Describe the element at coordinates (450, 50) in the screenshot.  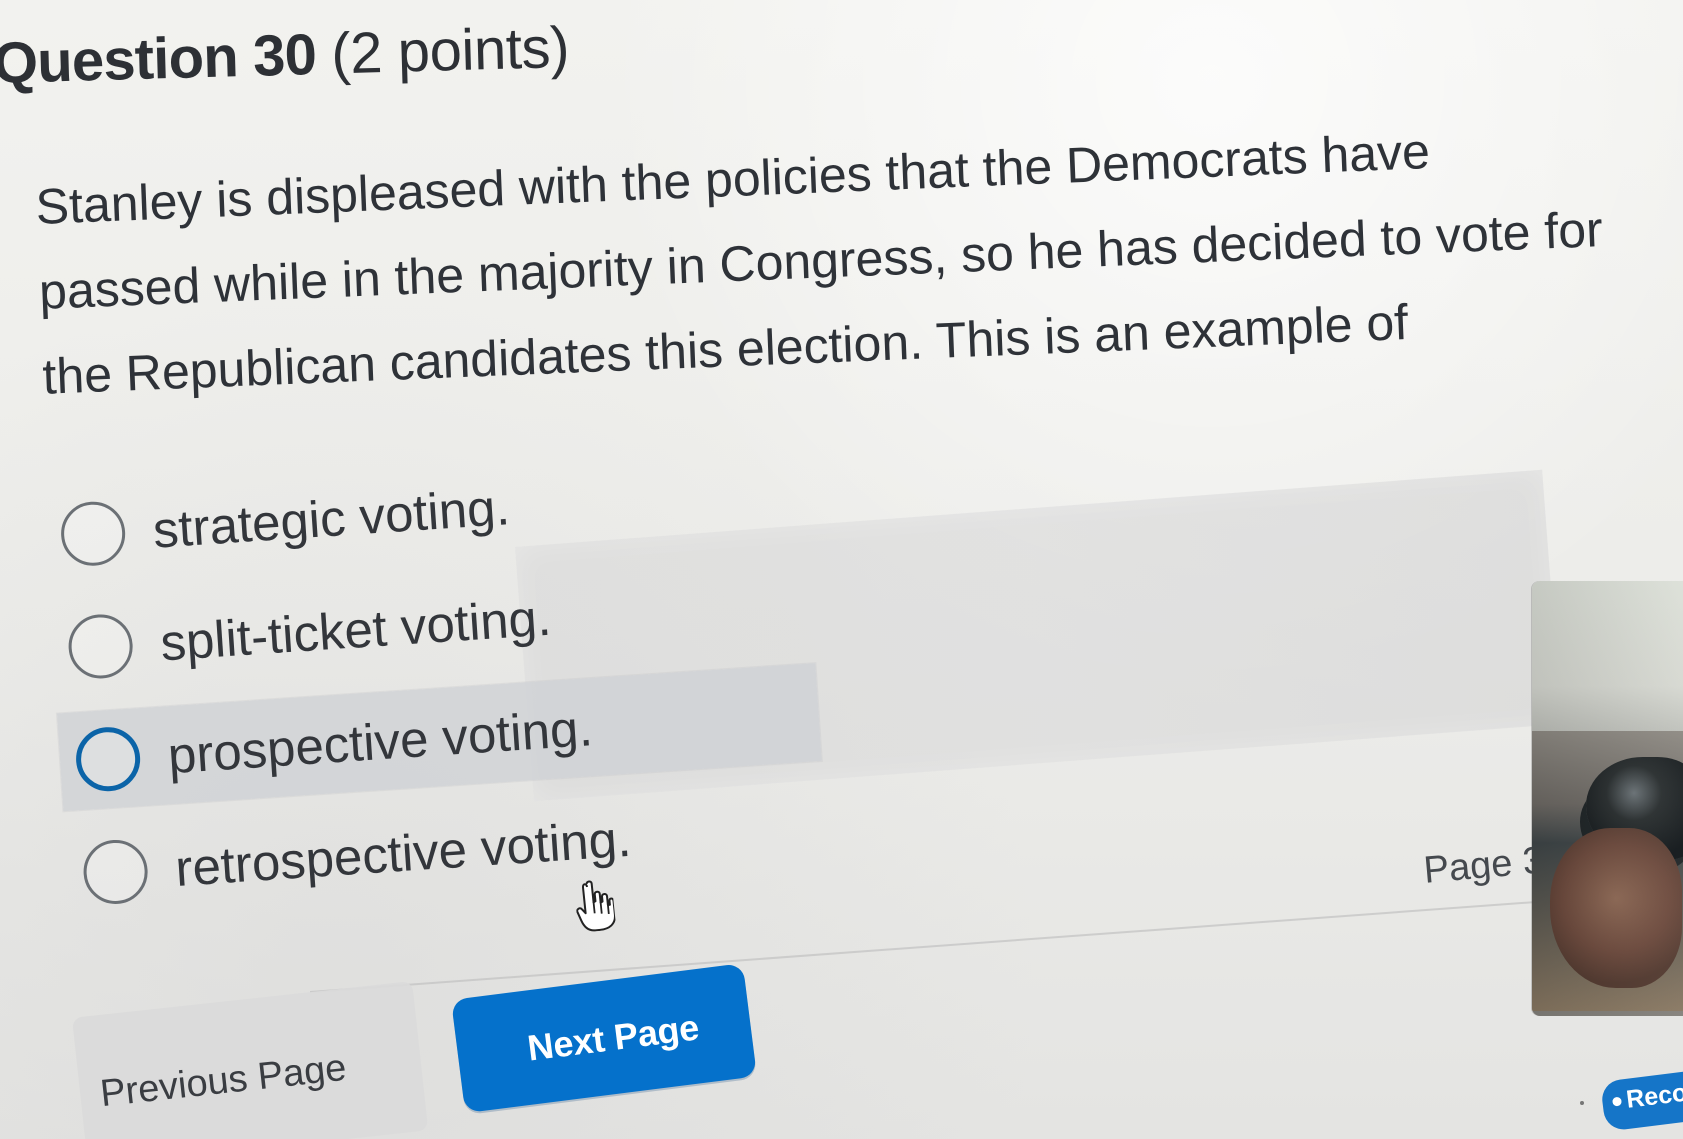
I see `question-points: (2 points)` at that location.